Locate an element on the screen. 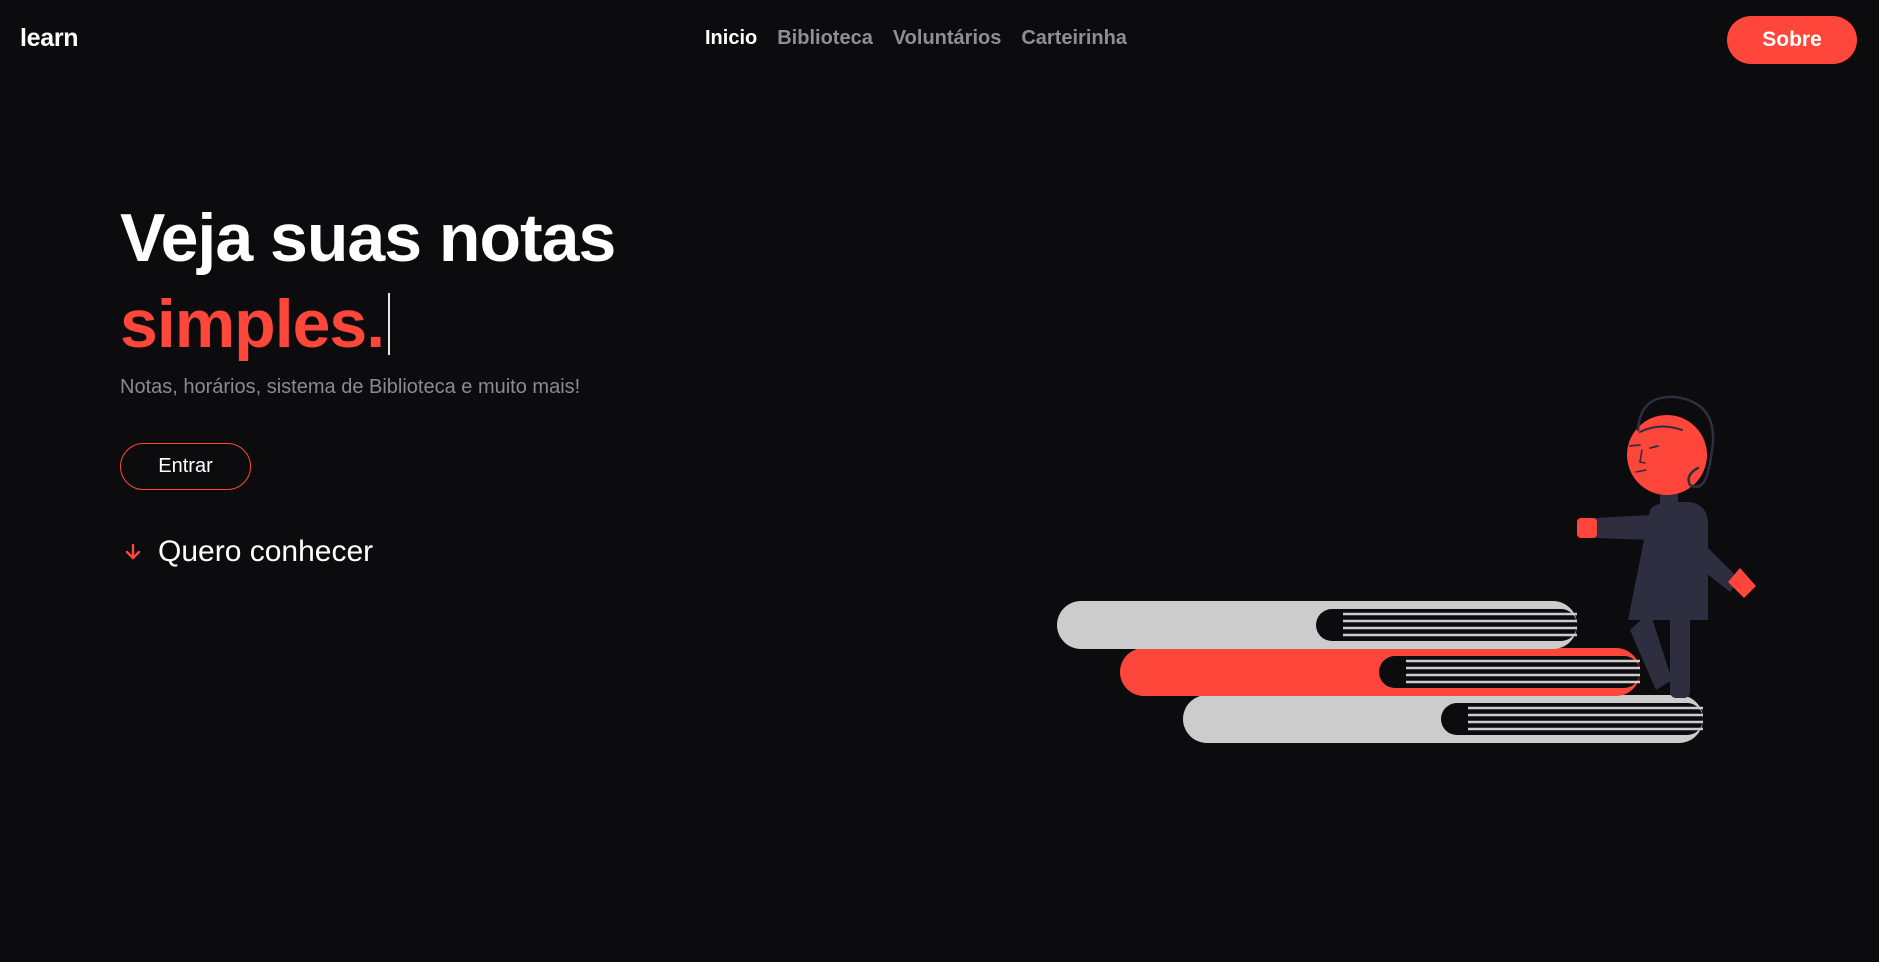 This screenshot has width=1879, height=962. sobre-button: Sobre is located at coordinates (1792, 40).